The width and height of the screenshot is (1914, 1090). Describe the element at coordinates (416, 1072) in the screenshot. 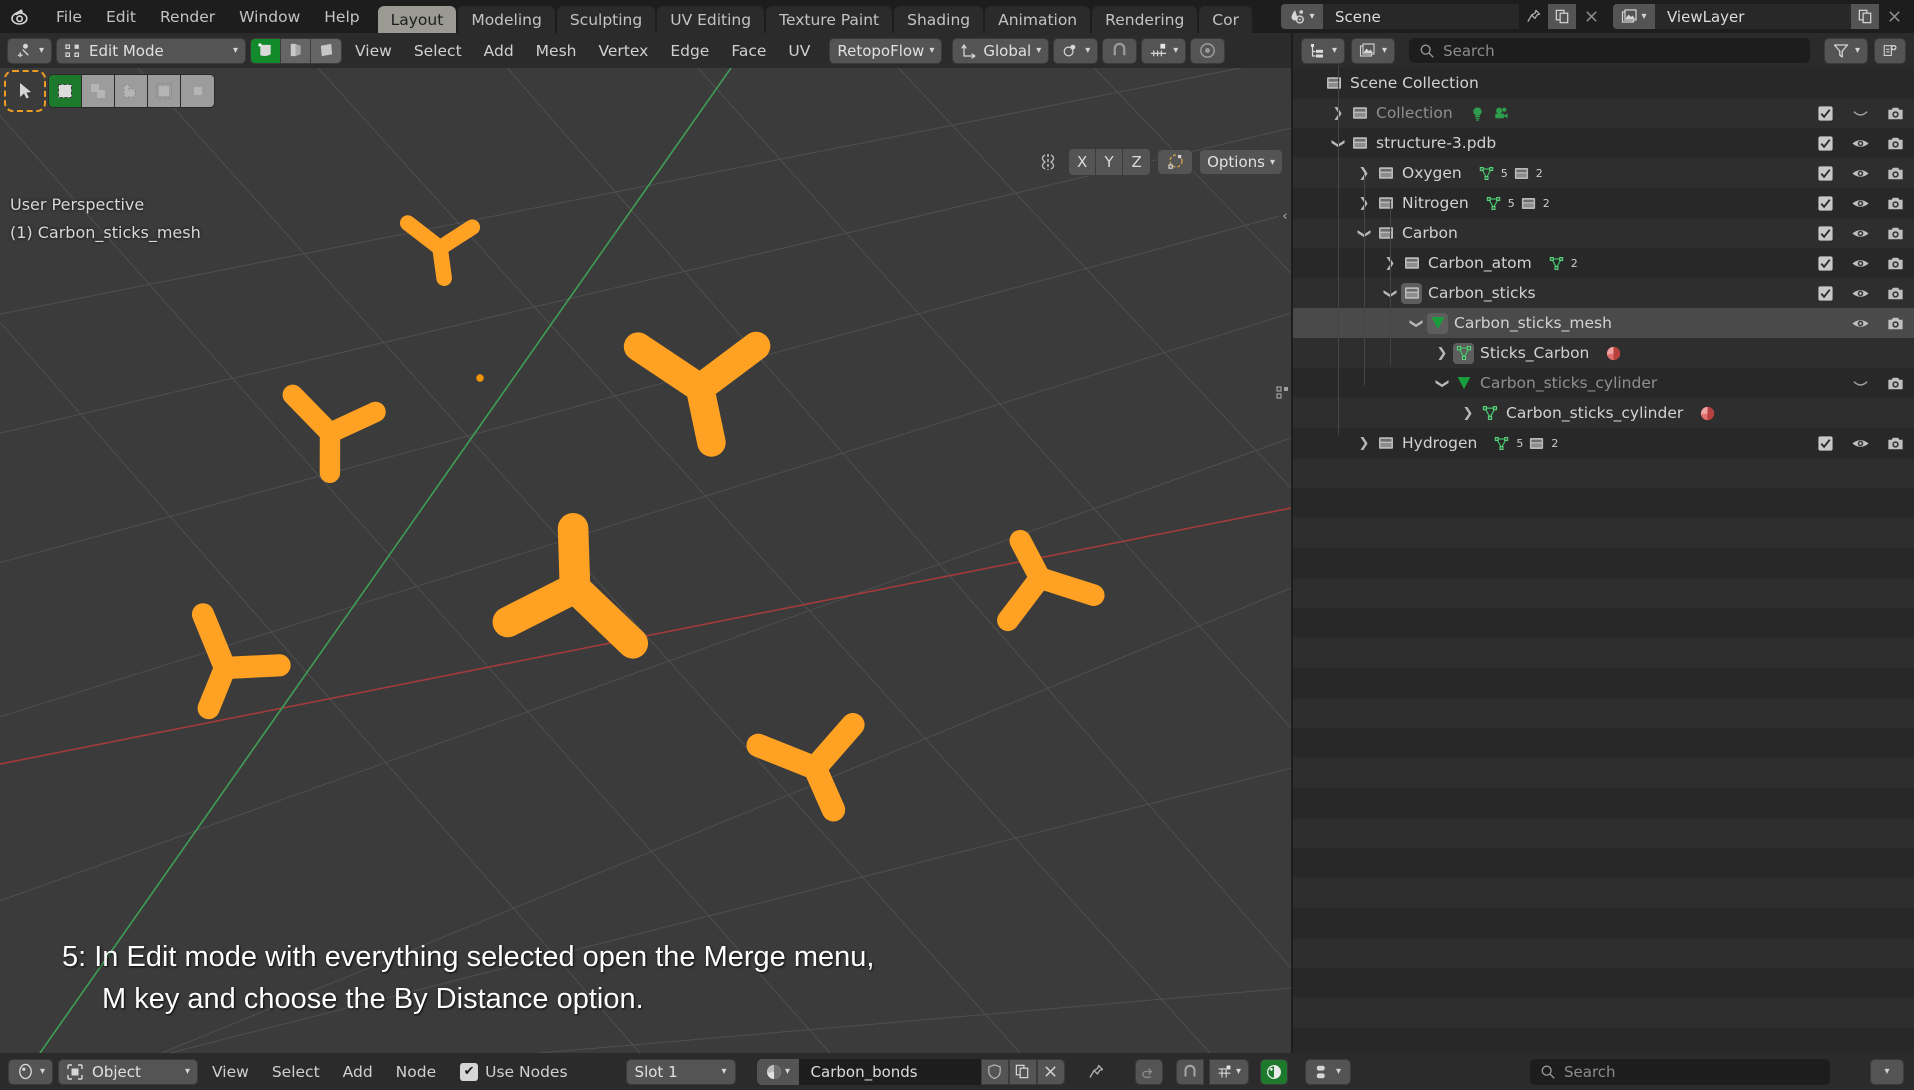

I see `node-menu-node: Node` at that location.